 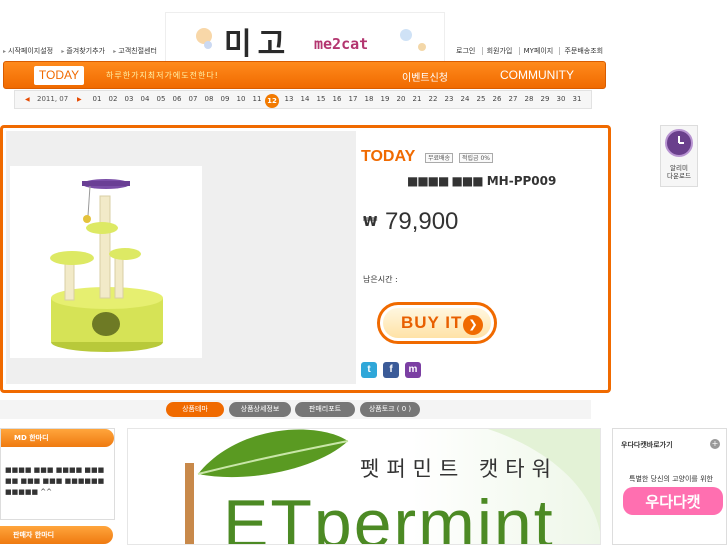 I want to click on day-14: 14, so click(x=305, y=99).